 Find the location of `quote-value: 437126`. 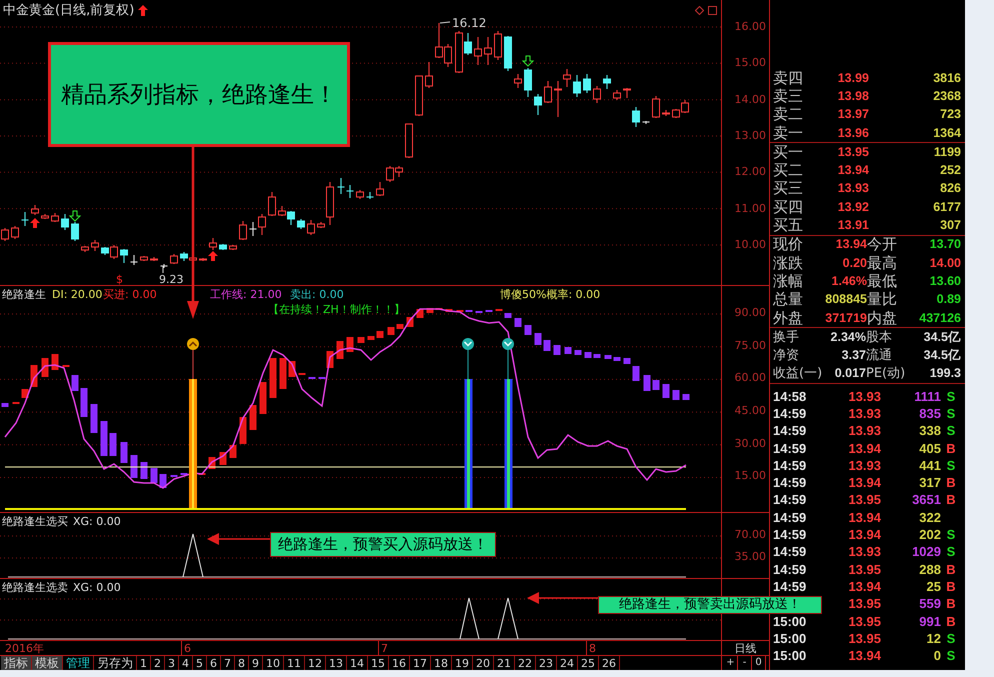

quote-value: 437126 is located at coordinates (940, 318).